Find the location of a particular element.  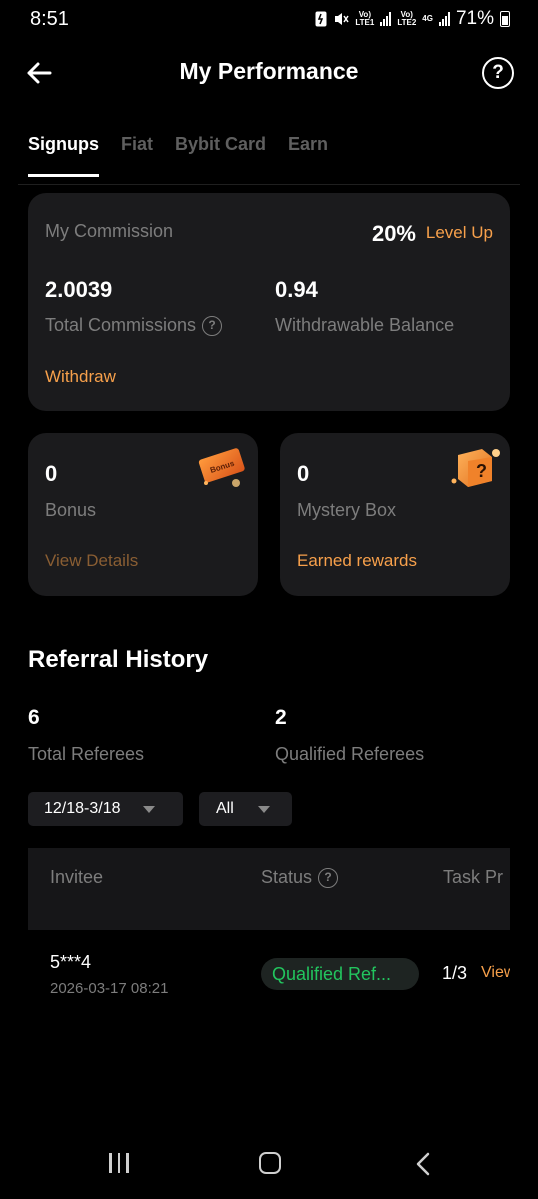

qualified-referees-label: Qualified Referees is located at coordinates (350, 754).